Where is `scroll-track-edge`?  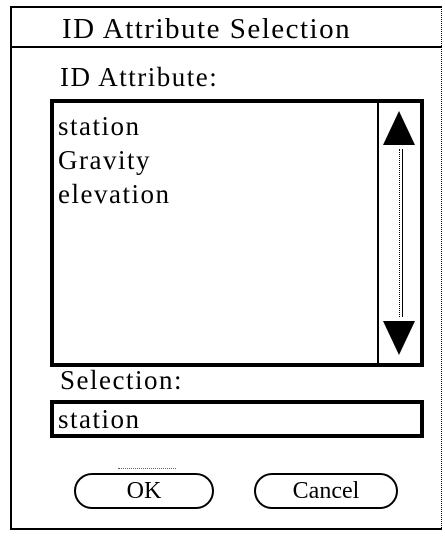 scroll-track-edge is located at coordinates (402, 233).